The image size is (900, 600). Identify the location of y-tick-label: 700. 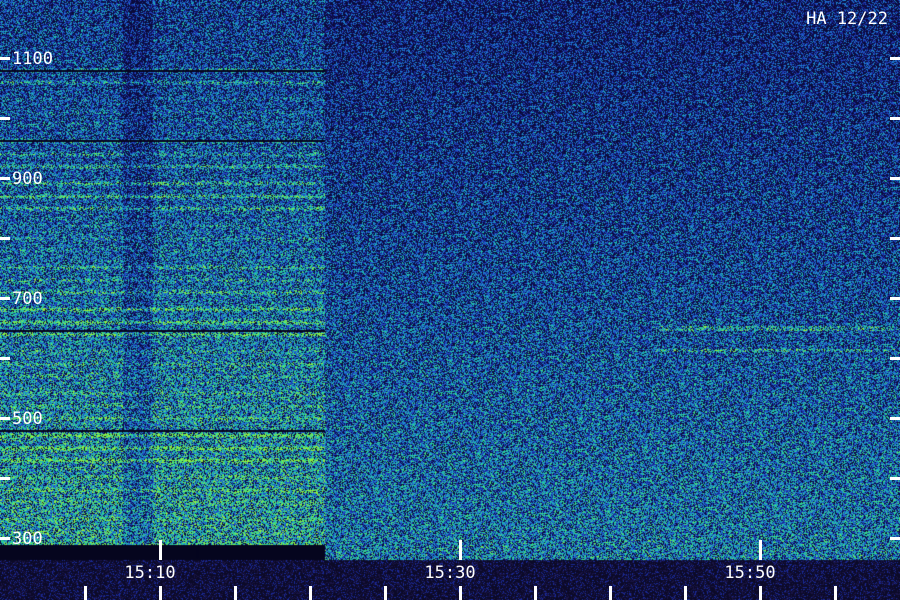
(27, 299).